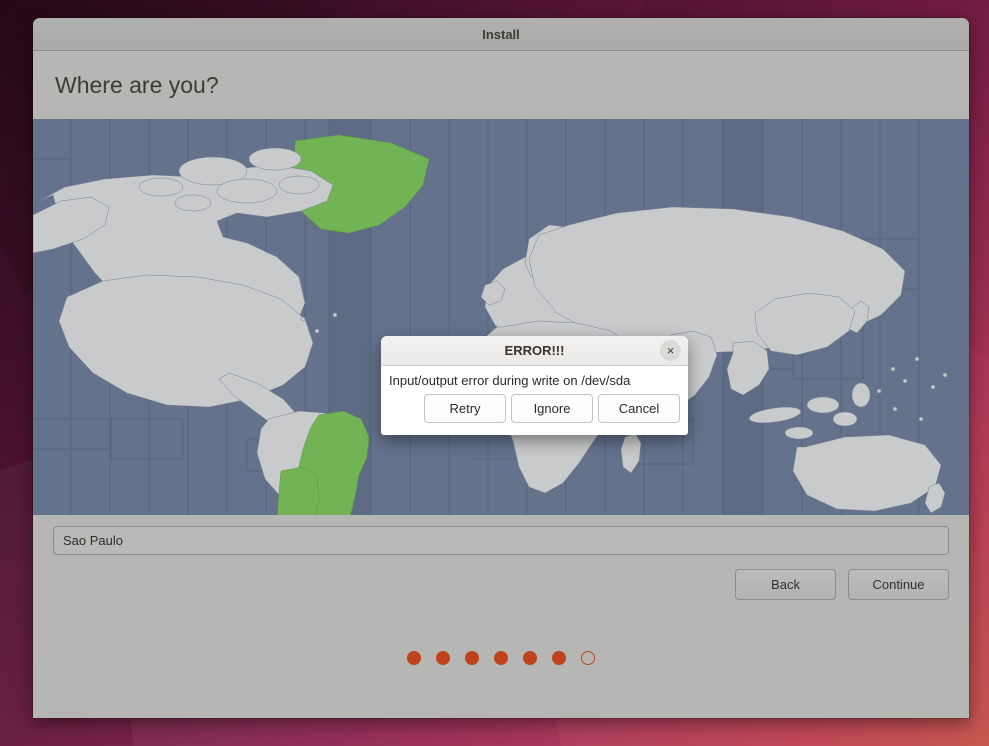 The width and height of the screenshot is (989, 746). What do you see at coordinates (785, 584) in the screenshot?
I see `back-button: Back` at bounding box center [785, 584].